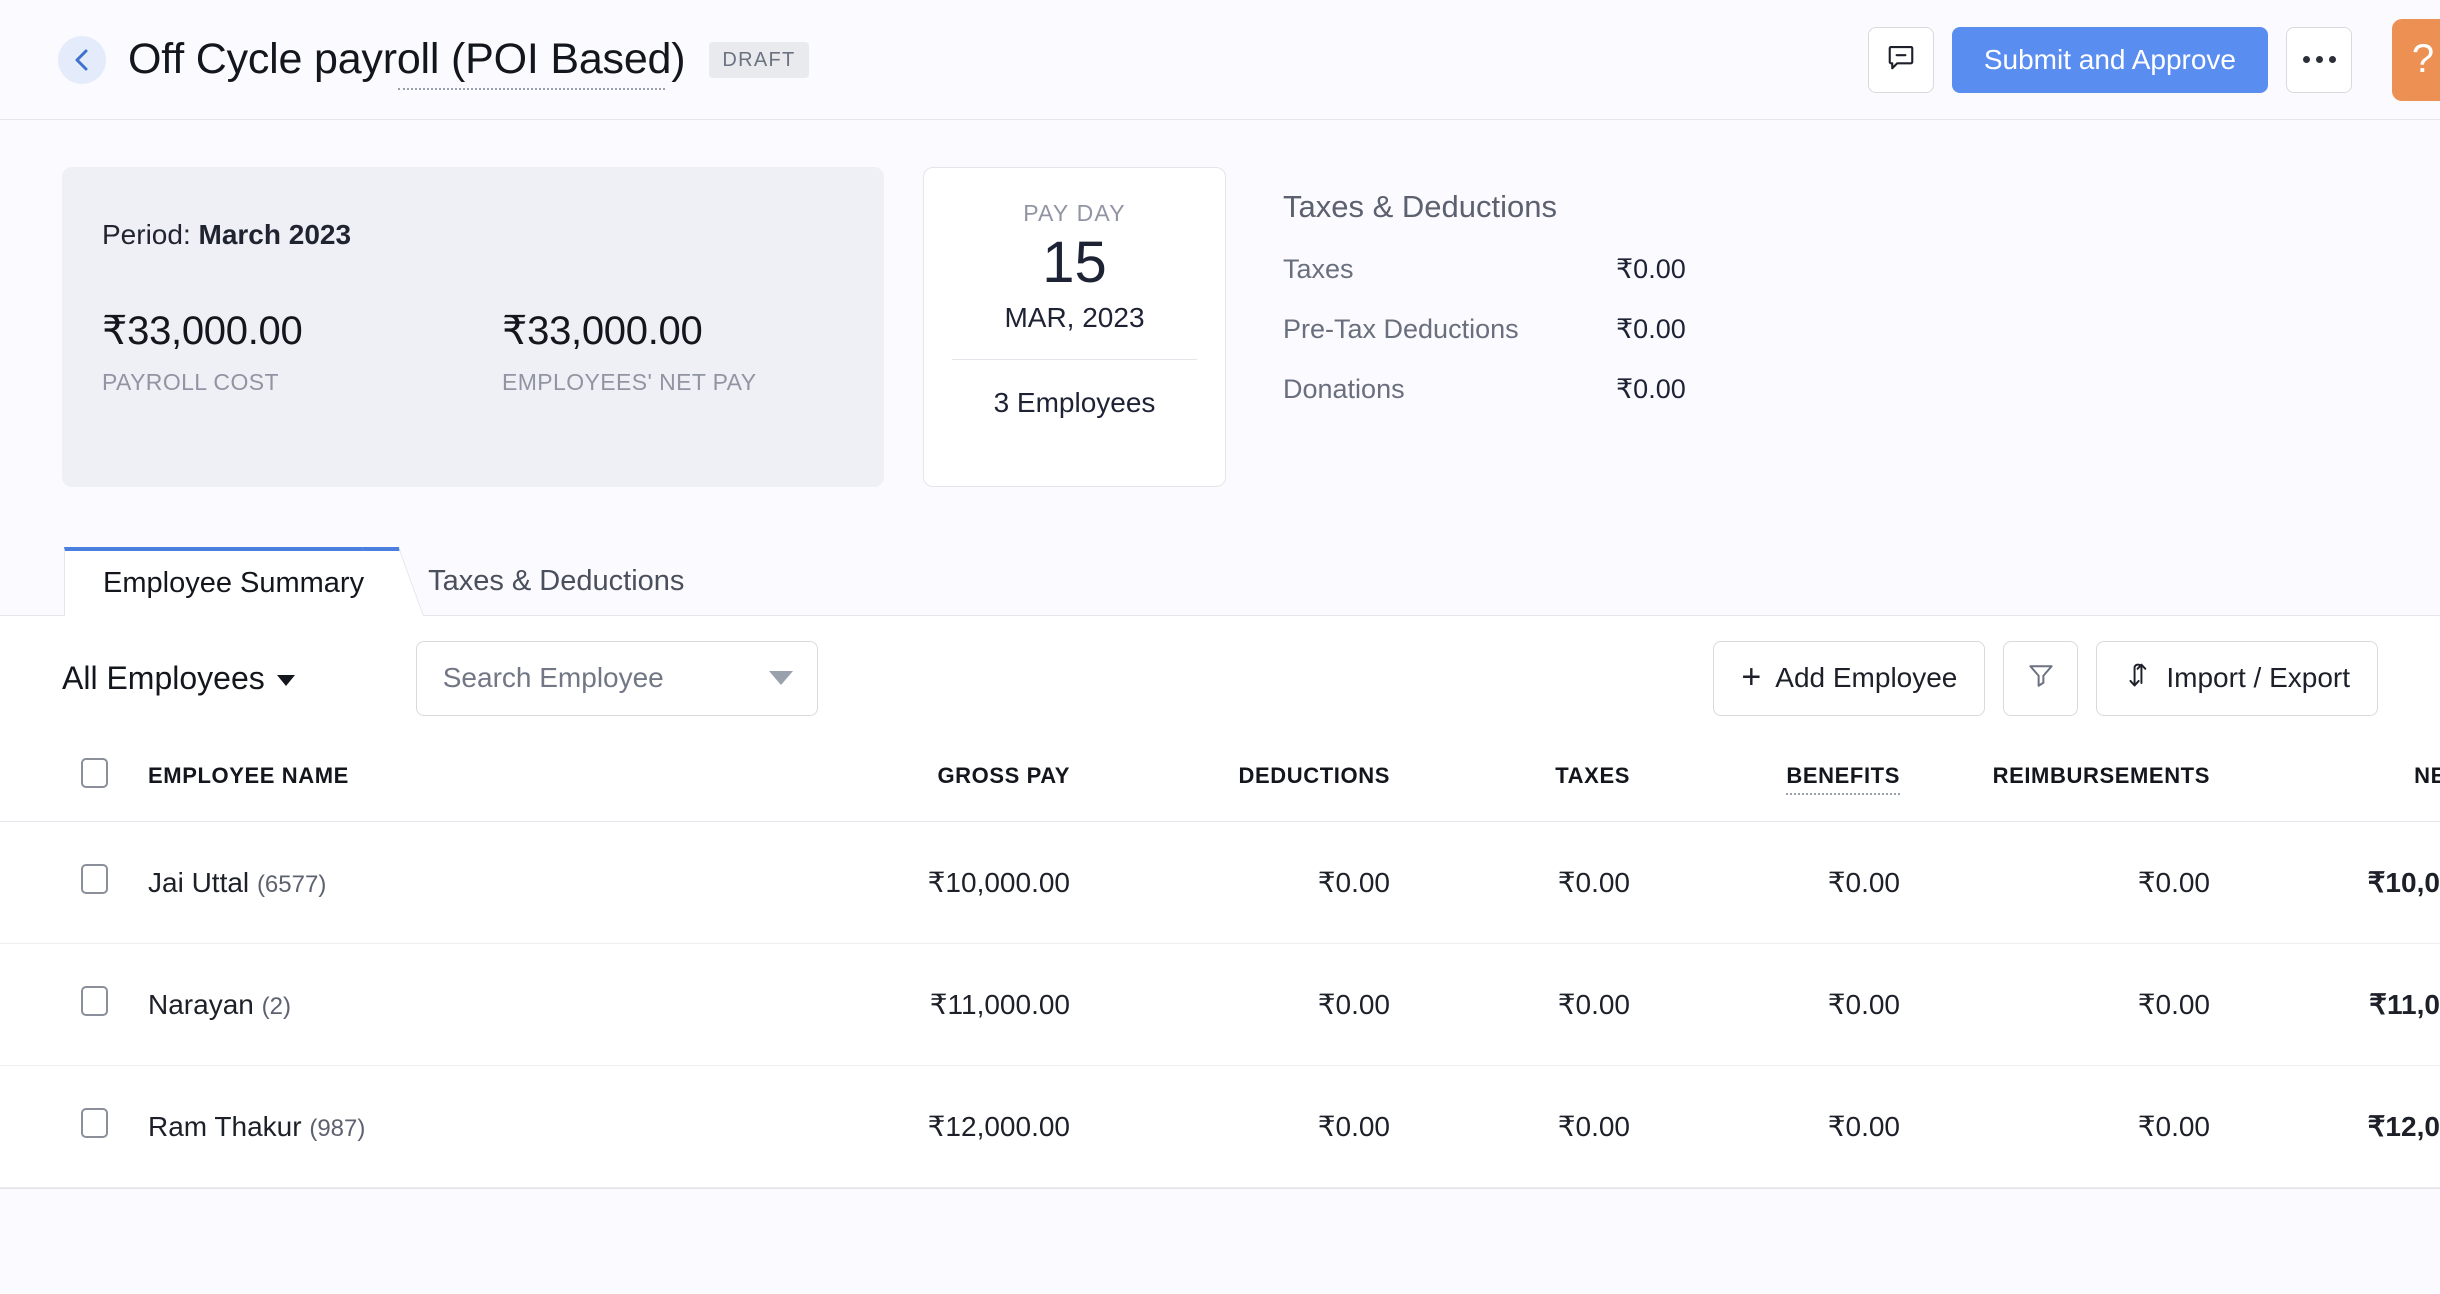 This screenshot has width=2440, height=1294. I want to click on column-deductions: DEDUCTIONS, so click(1230, 781).